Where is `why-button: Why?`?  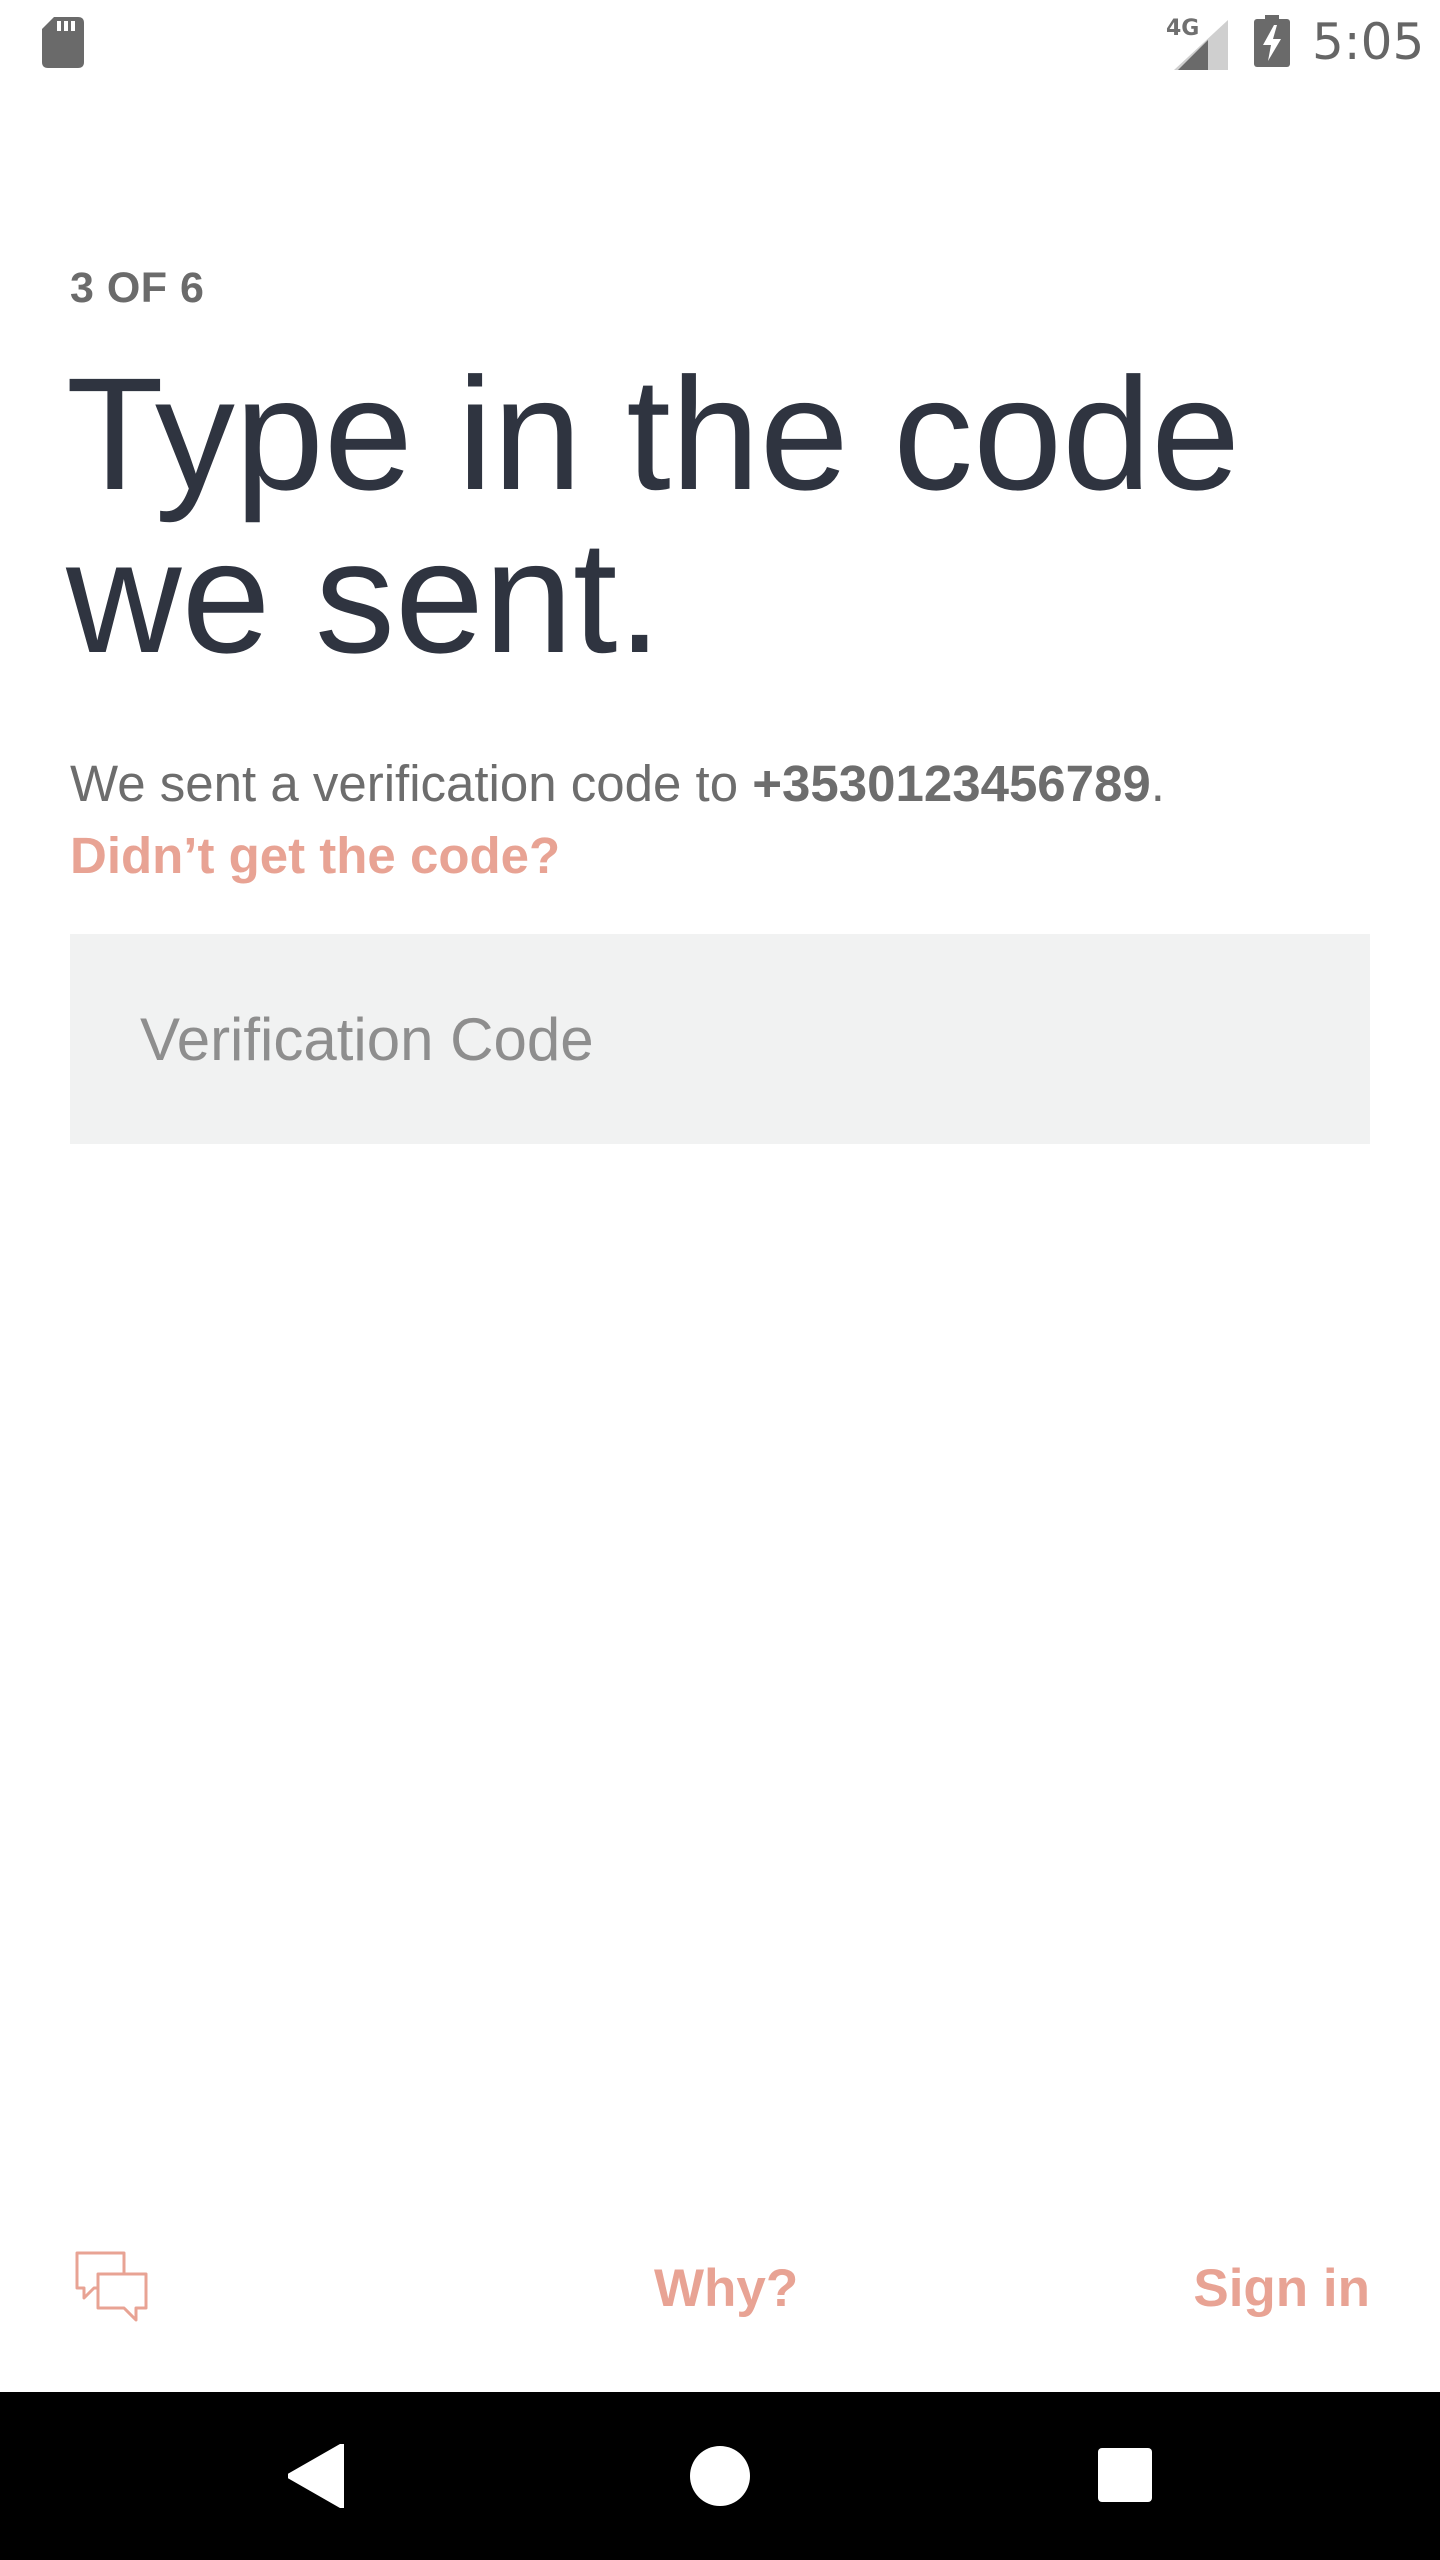
why-button: Why? is located at coordinates (726, 2288).